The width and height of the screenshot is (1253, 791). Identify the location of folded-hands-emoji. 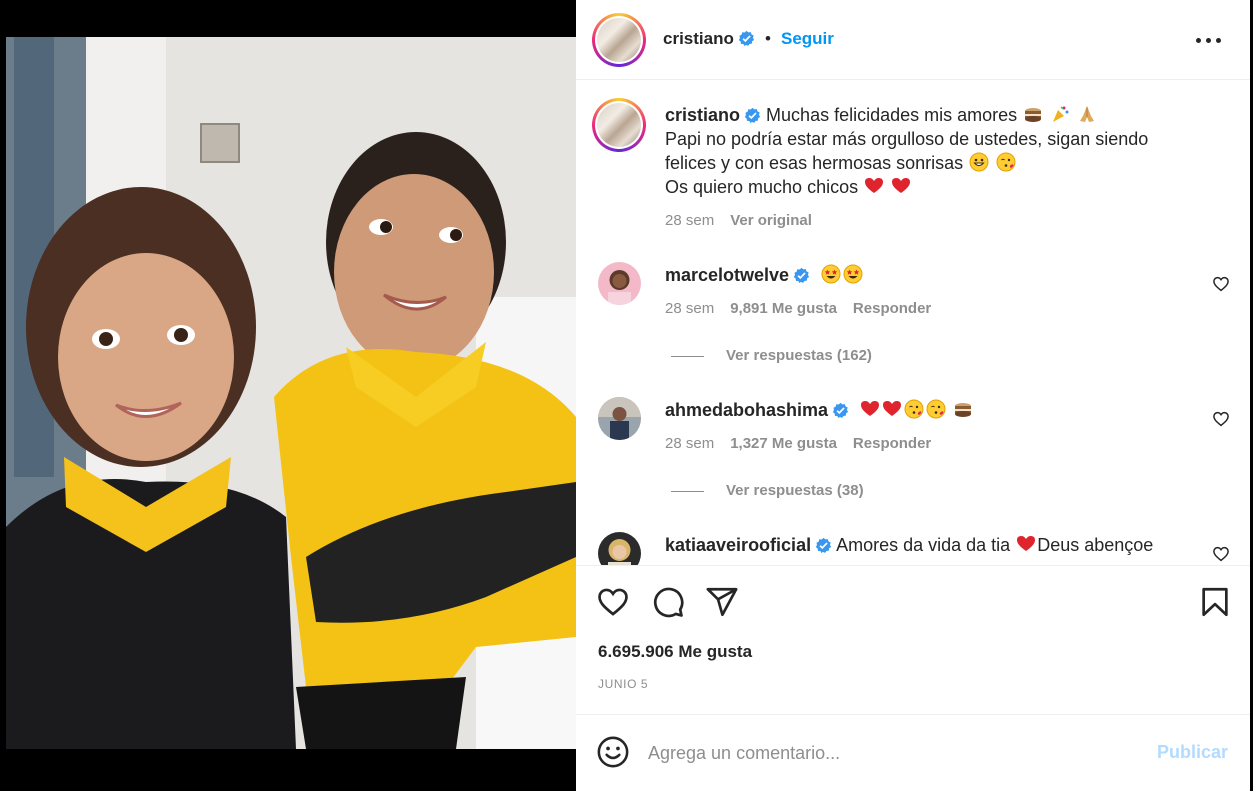
(1087, 114).